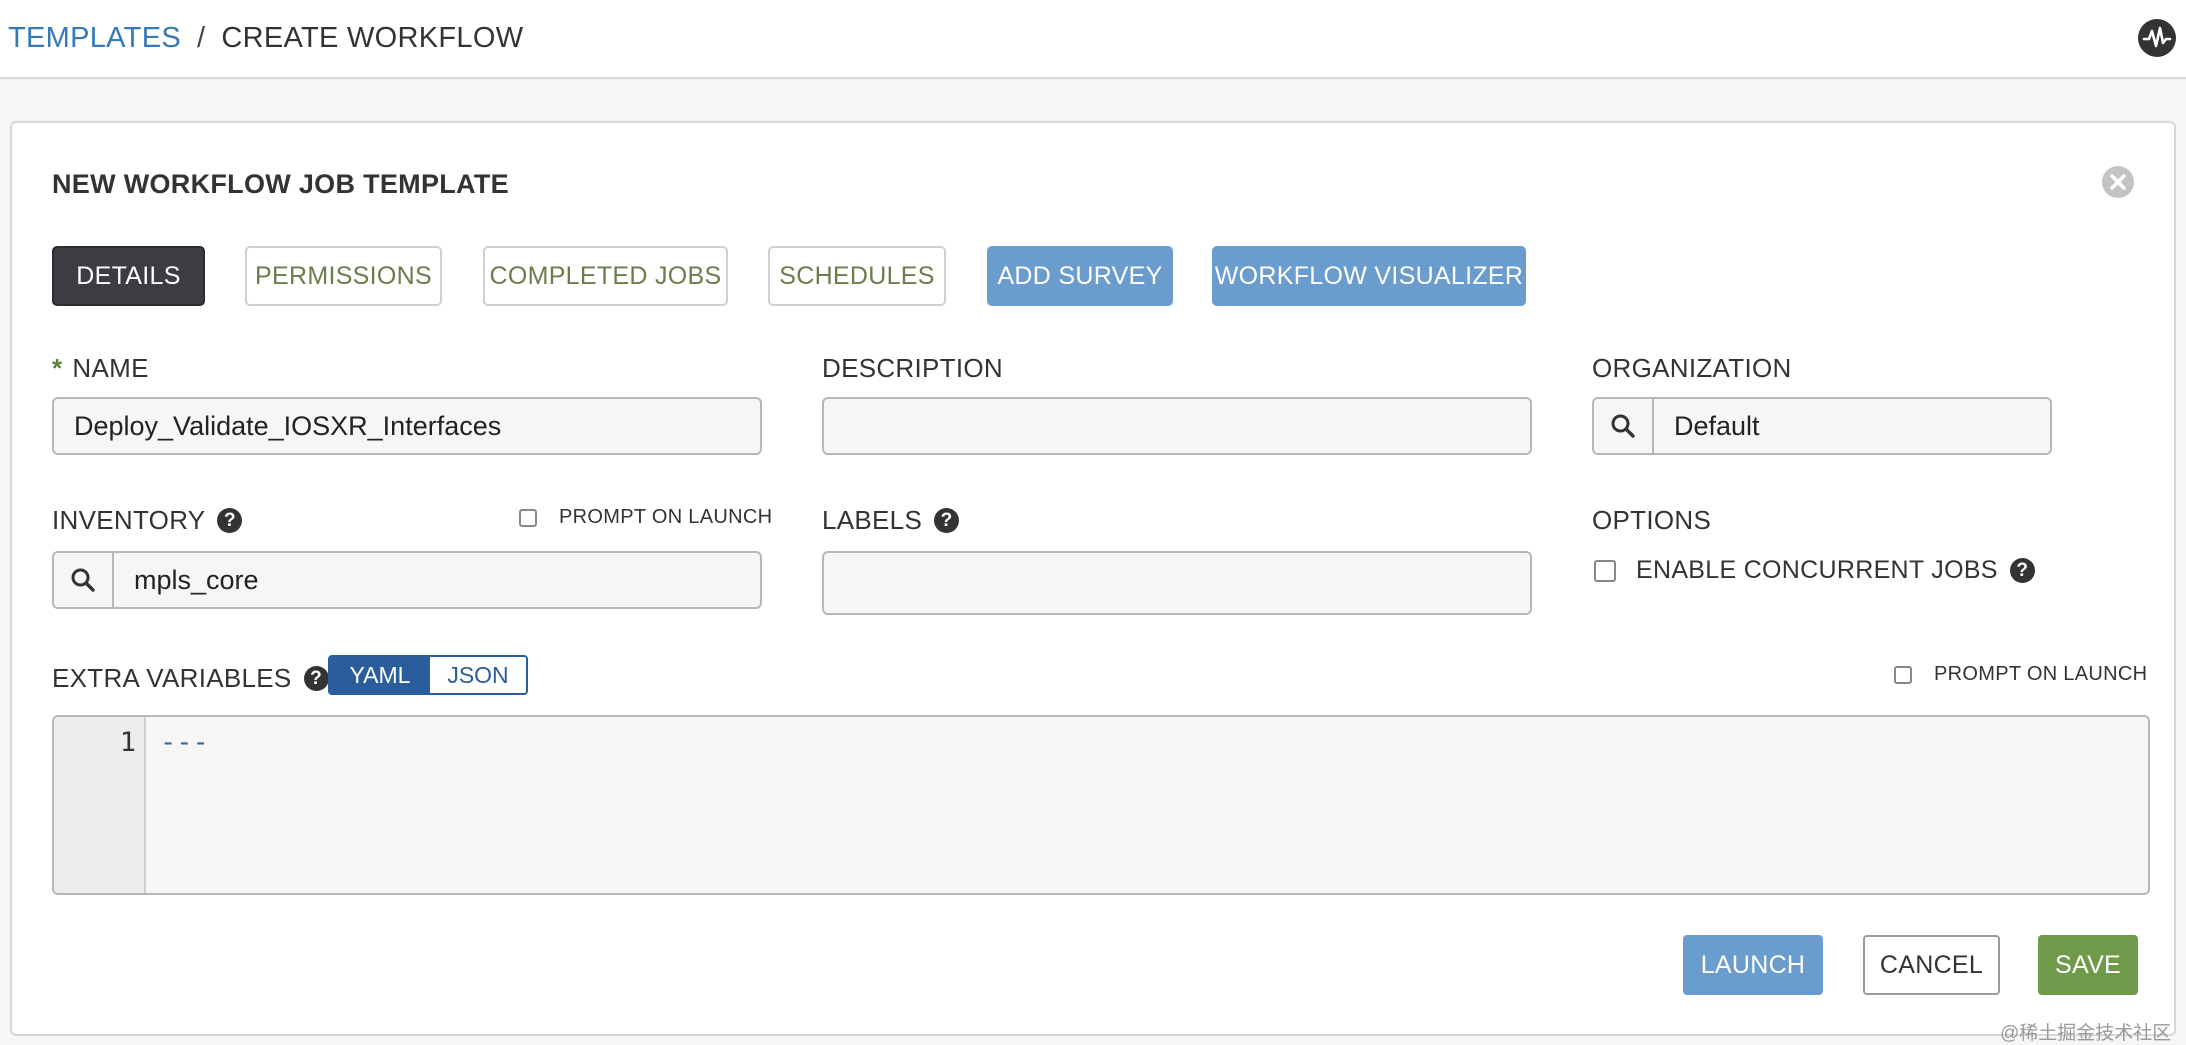  What do you see at coordinates (1814, 570) in the screenshot?
I see `enable-concurrent-jobs: ENABLE CONCURRENT JOBS ?` at bounding box center [1814, 570].